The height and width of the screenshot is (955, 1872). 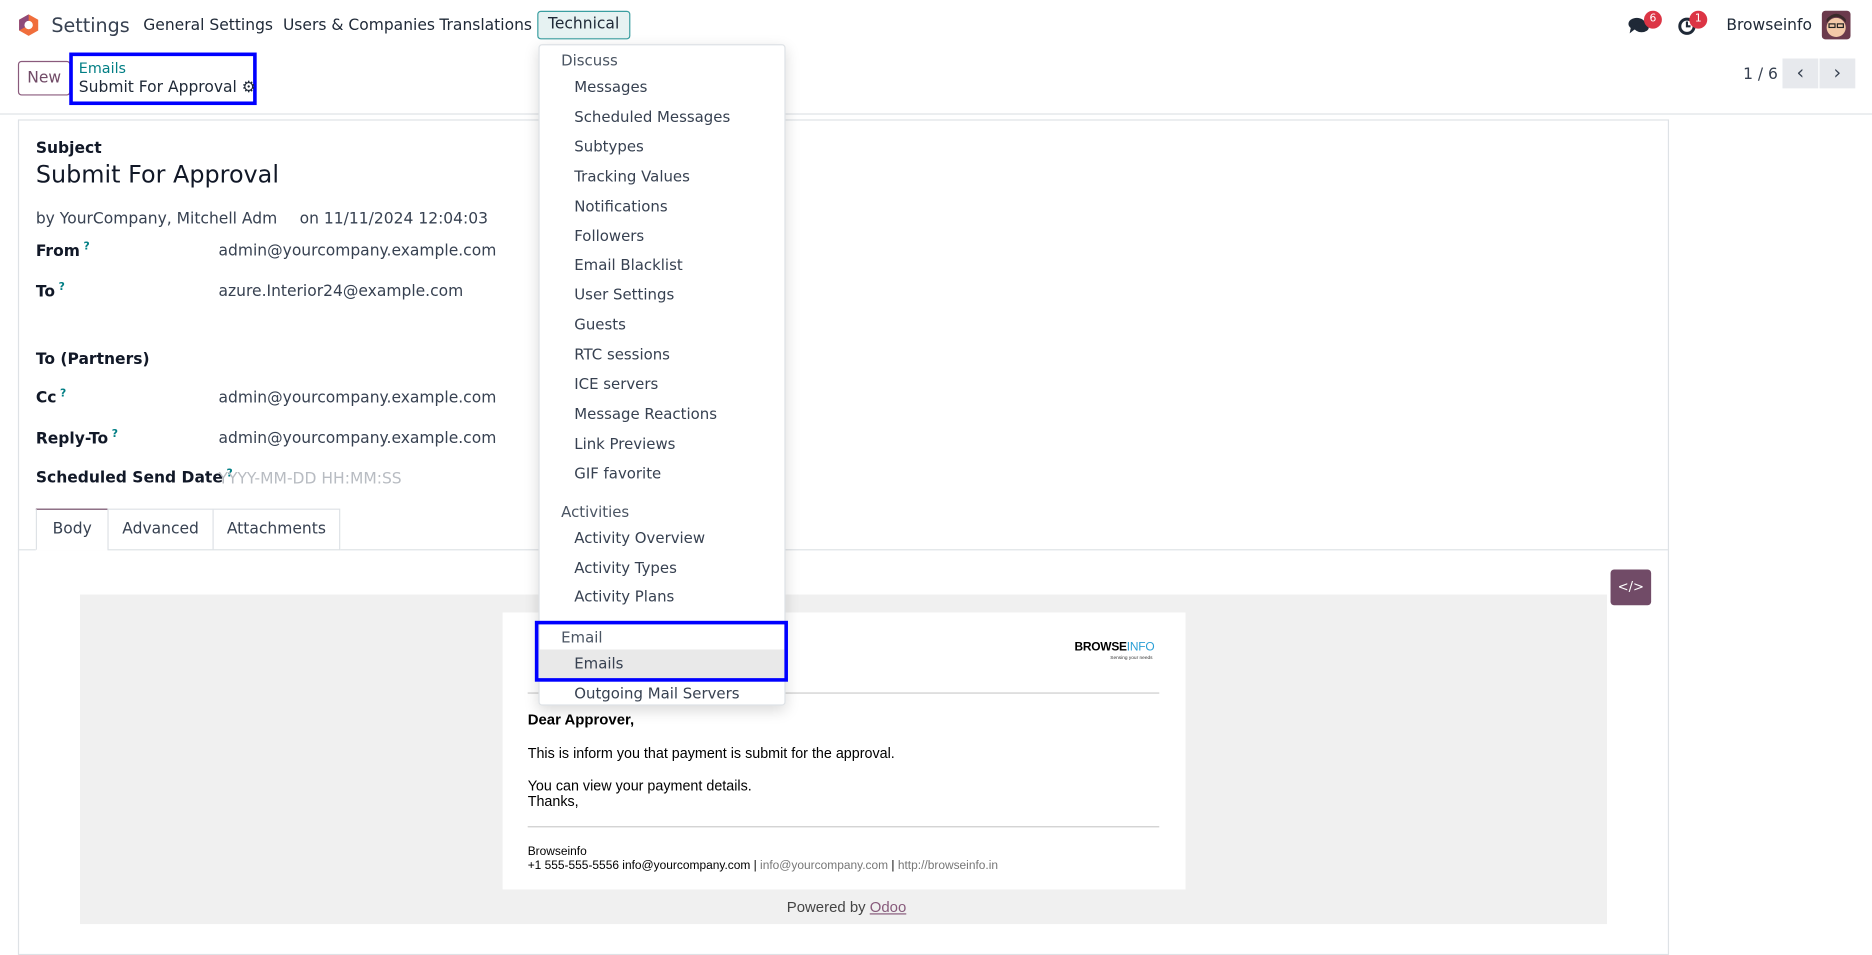 What do you see at coordinates (156, 219) in the screenshot?
I see `author: by YourCompany, Mitchell Adm` at bounding box center [156, 219].